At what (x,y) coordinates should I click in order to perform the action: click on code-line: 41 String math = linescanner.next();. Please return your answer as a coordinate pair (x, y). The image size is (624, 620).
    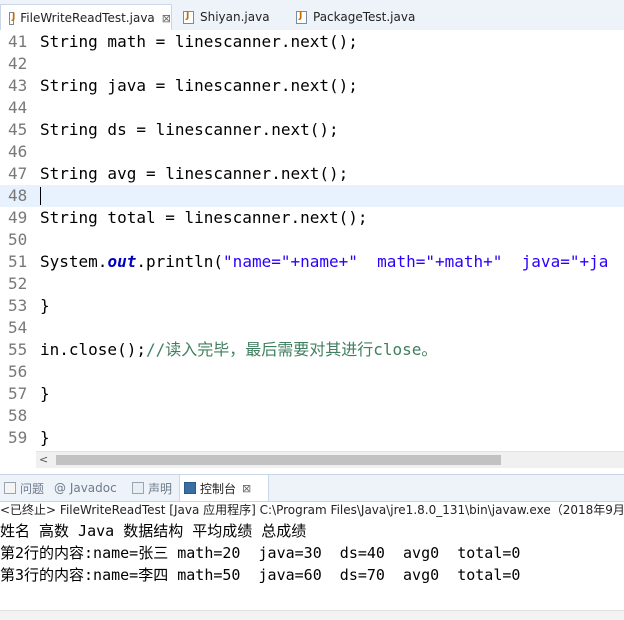
    Looking at the image, I should click on (312, 42).